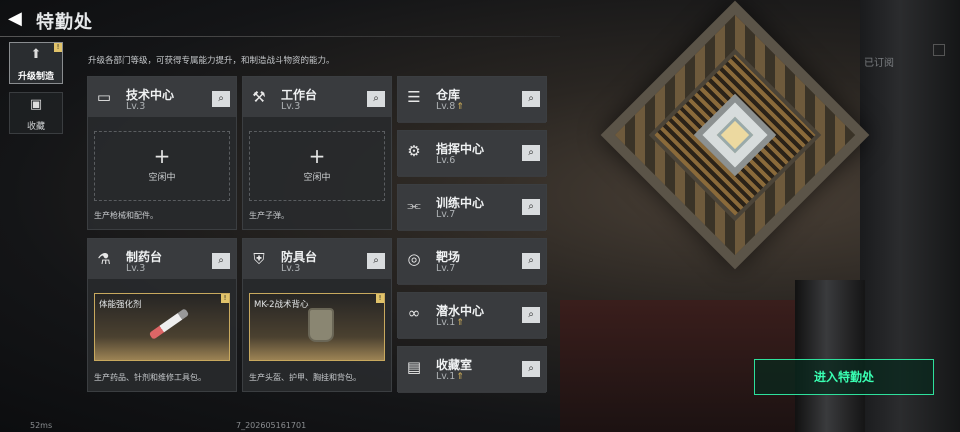 This screenshot has width=960, height=432. I want to click on upgrade-icon: ⬆, so click(36, 54).